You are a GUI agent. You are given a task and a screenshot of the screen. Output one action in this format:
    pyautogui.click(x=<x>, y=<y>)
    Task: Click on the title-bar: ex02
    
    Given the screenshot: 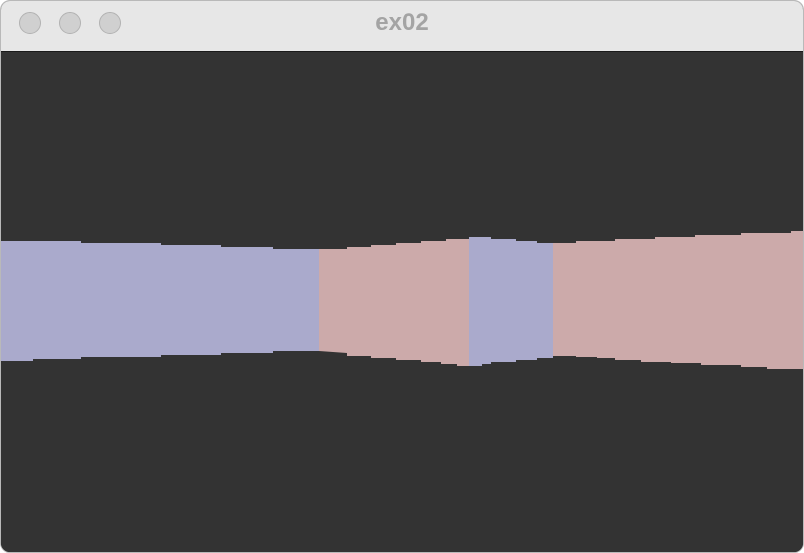 What is the action you would take?
    pyautogui.click(x=402, y=26)
    